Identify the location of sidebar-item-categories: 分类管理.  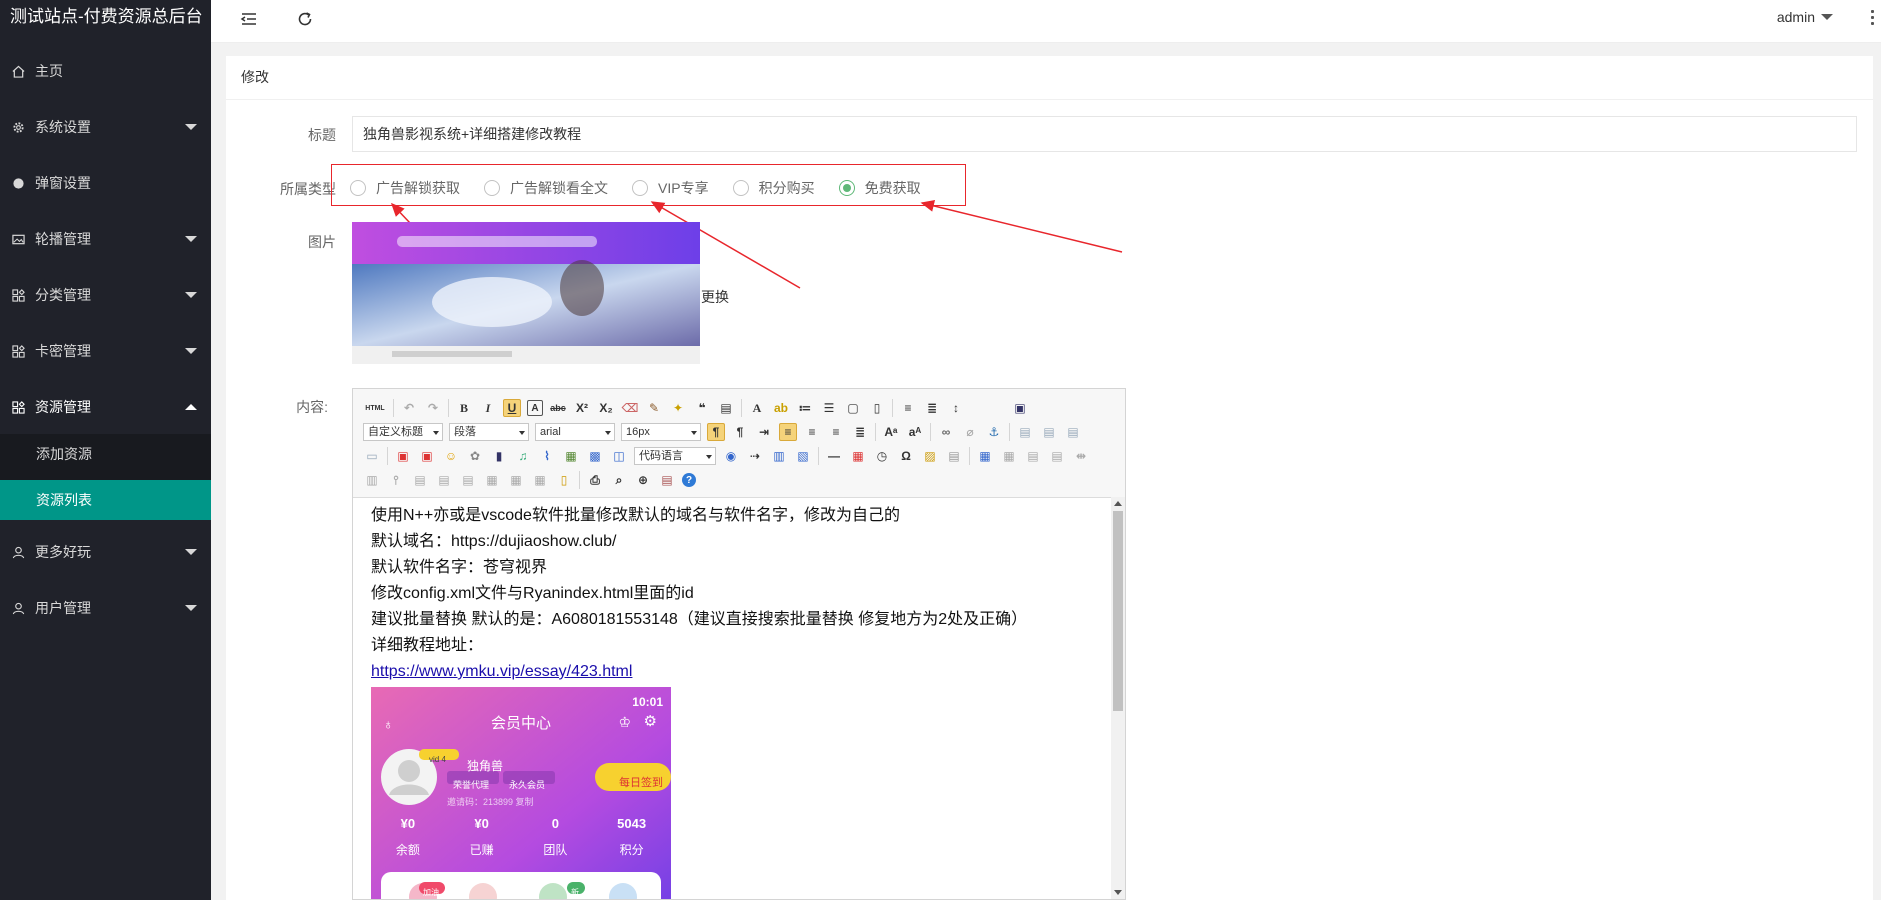
(105, 295).